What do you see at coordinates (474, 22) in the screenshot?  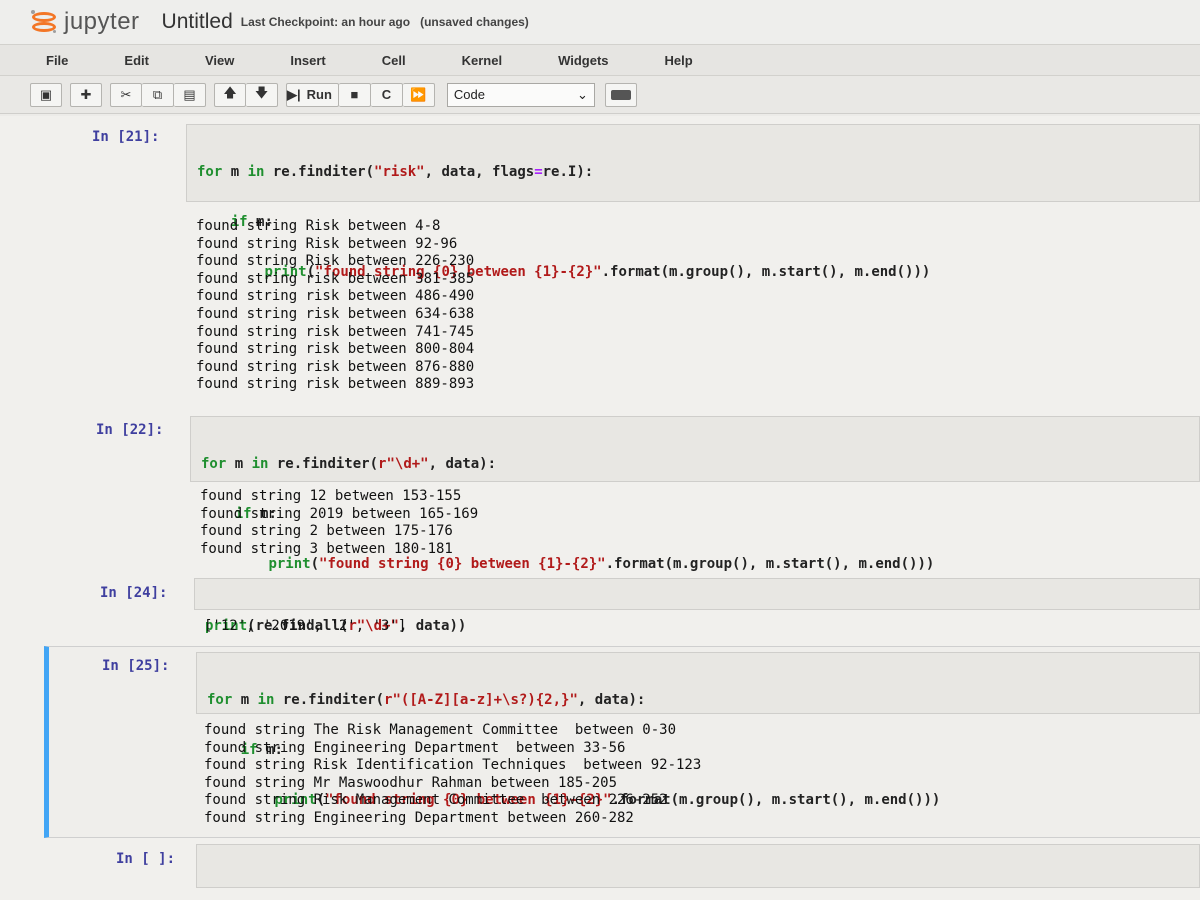 I see `unsaved-indicator: (unsaved changes)` at bounding box center [474, 22].